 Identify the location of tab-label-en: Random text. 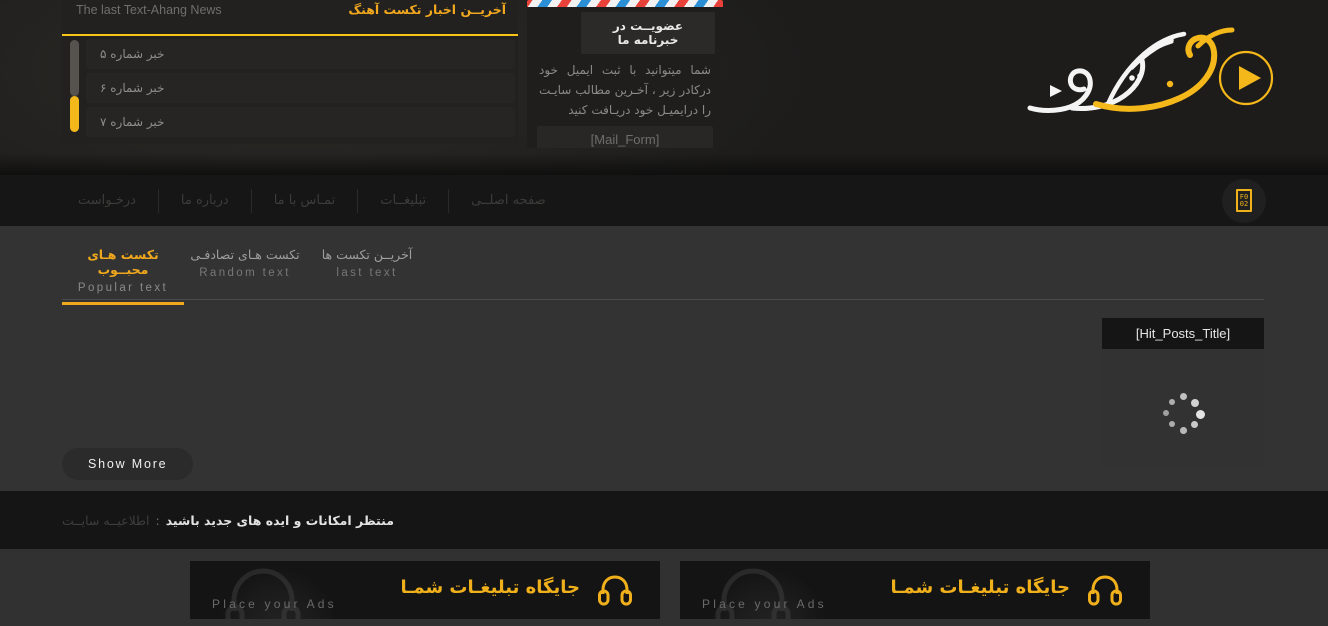
(245, 273).